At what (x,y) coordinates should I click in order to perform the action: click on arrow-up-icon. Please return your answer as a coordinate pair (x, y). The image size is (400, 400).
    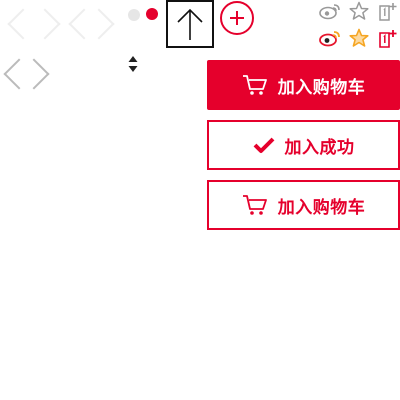
    Looking at the image, I should click on (190, 24).